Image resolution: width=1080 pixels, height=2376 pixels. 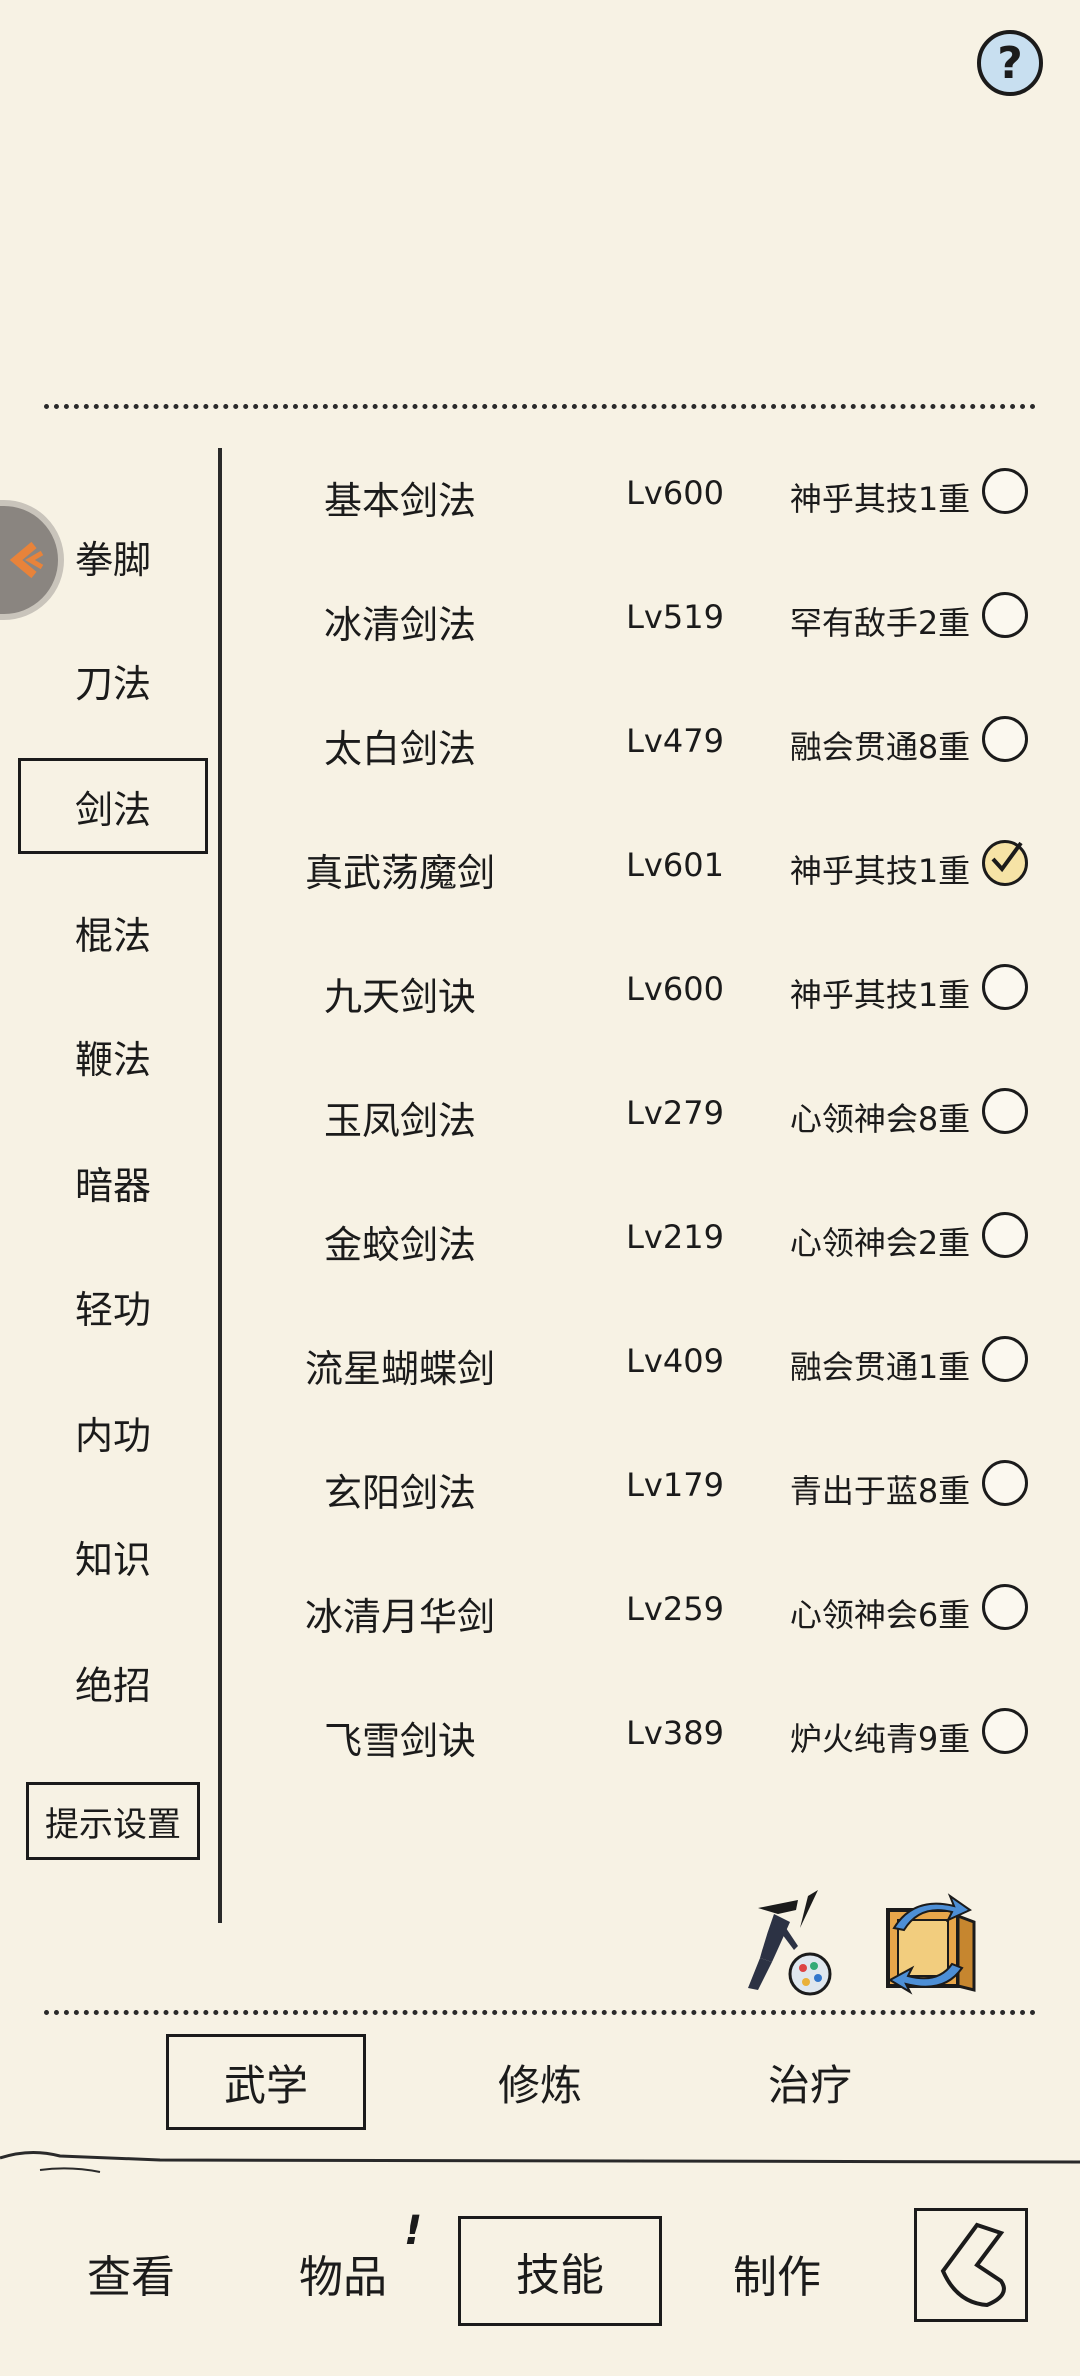 I want to click on category-label: 棍法, so click(x=112, y=935).